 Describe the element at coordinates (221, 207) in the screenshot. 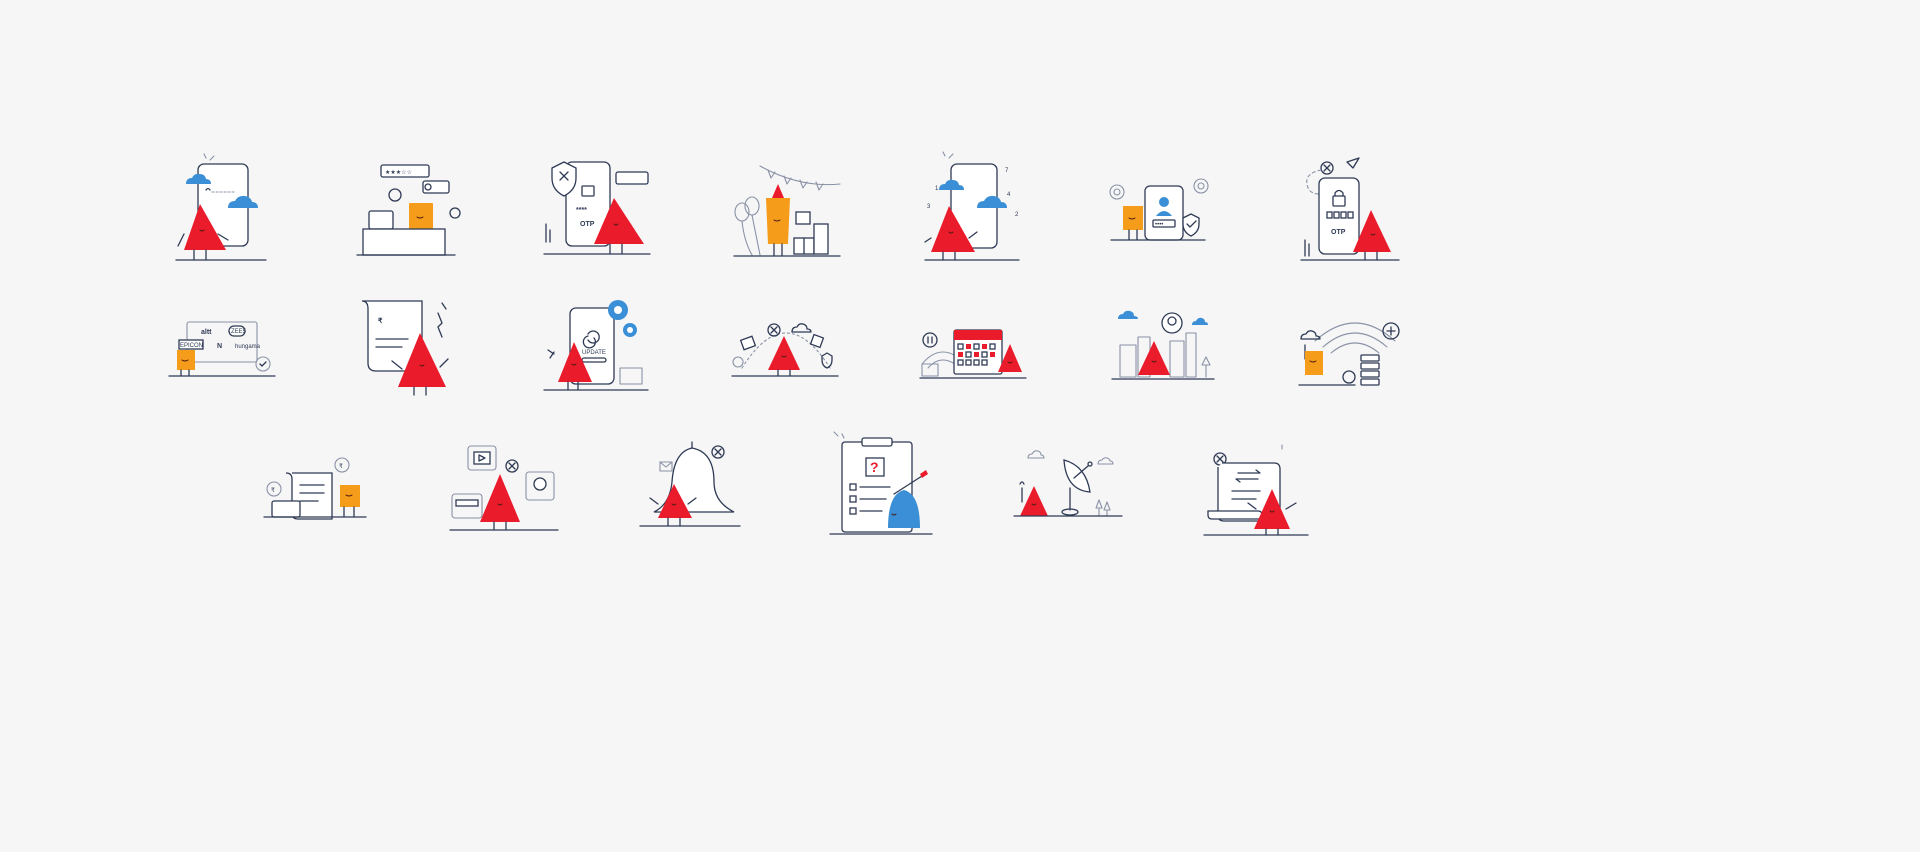

I see `illustration-phone-call-clouds` at that location.